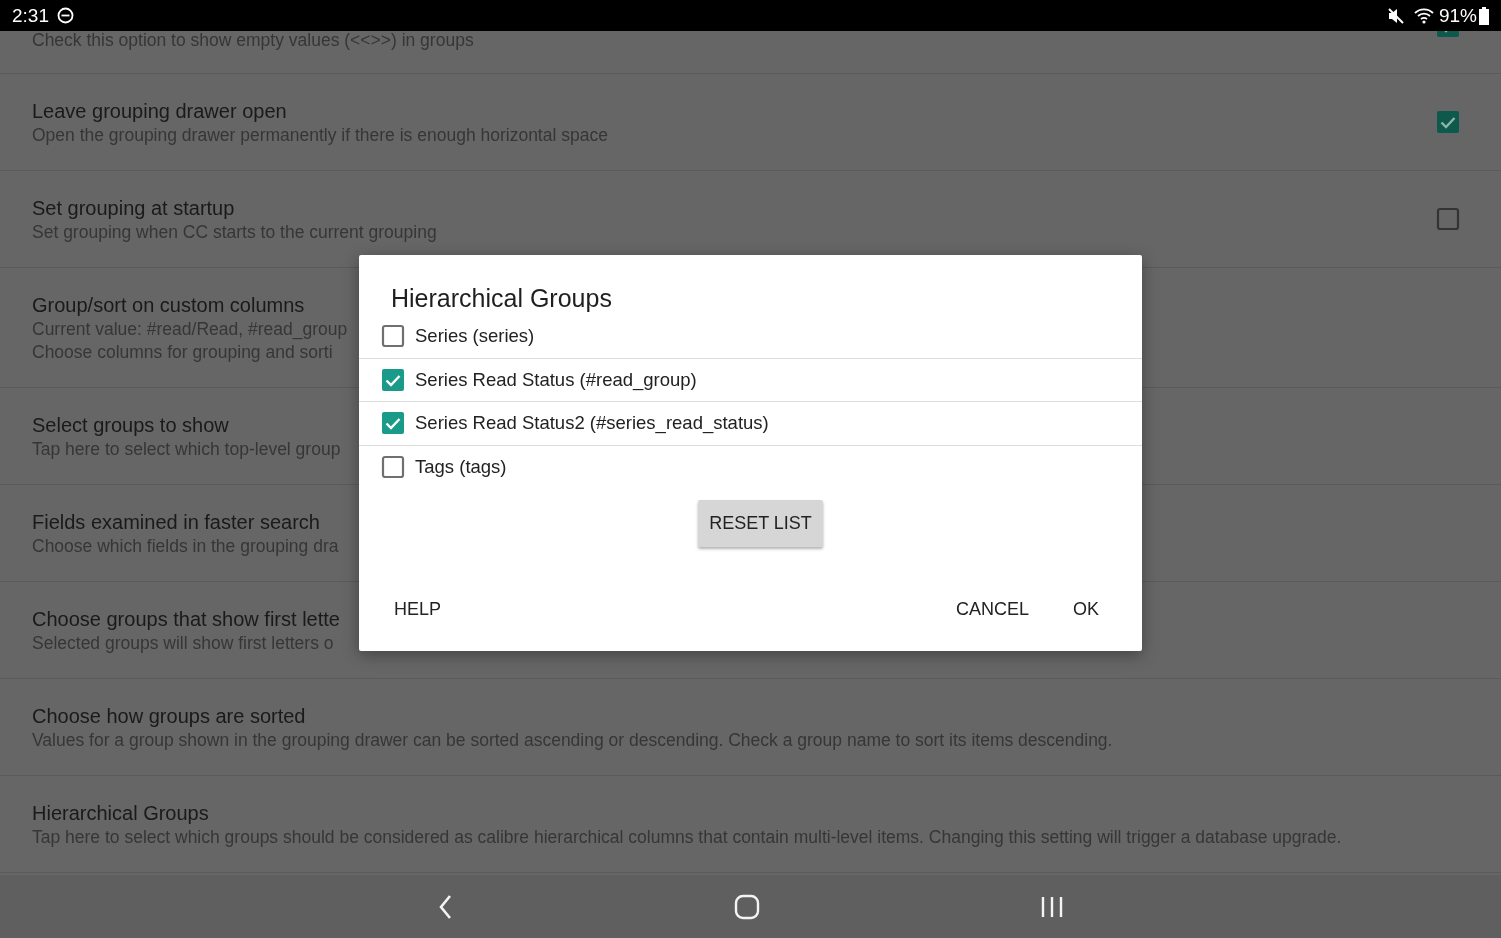 The height and width of the screenshot is (938, 1501). Describe the element at coordinates (186, 619) in the screenshot. I see `setting-title: Choose groups that show first lette` at that location.